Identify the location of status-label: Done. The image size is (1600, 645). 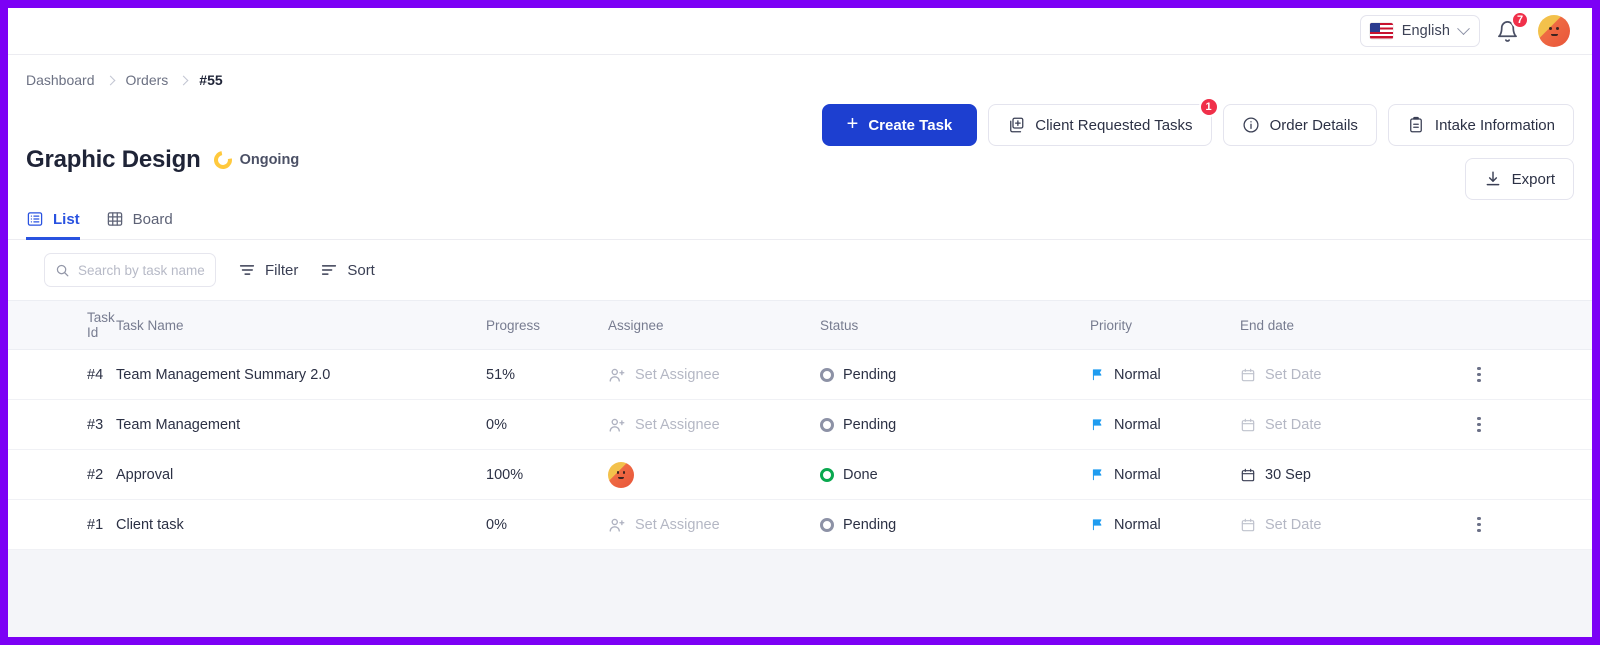
(860, 474).